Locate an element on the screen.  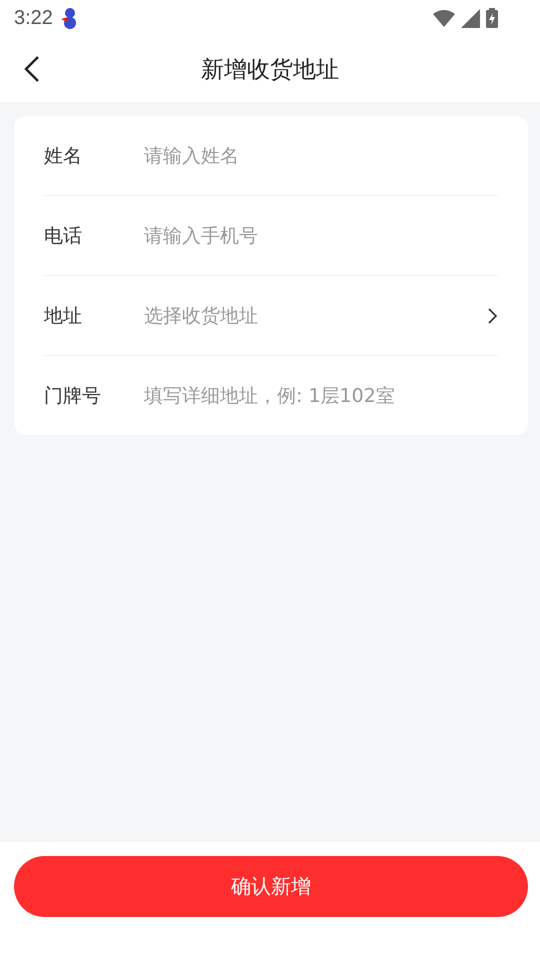
input-field: 填写详细地址，例: 1层102室 is located at coordinates (321, 395).